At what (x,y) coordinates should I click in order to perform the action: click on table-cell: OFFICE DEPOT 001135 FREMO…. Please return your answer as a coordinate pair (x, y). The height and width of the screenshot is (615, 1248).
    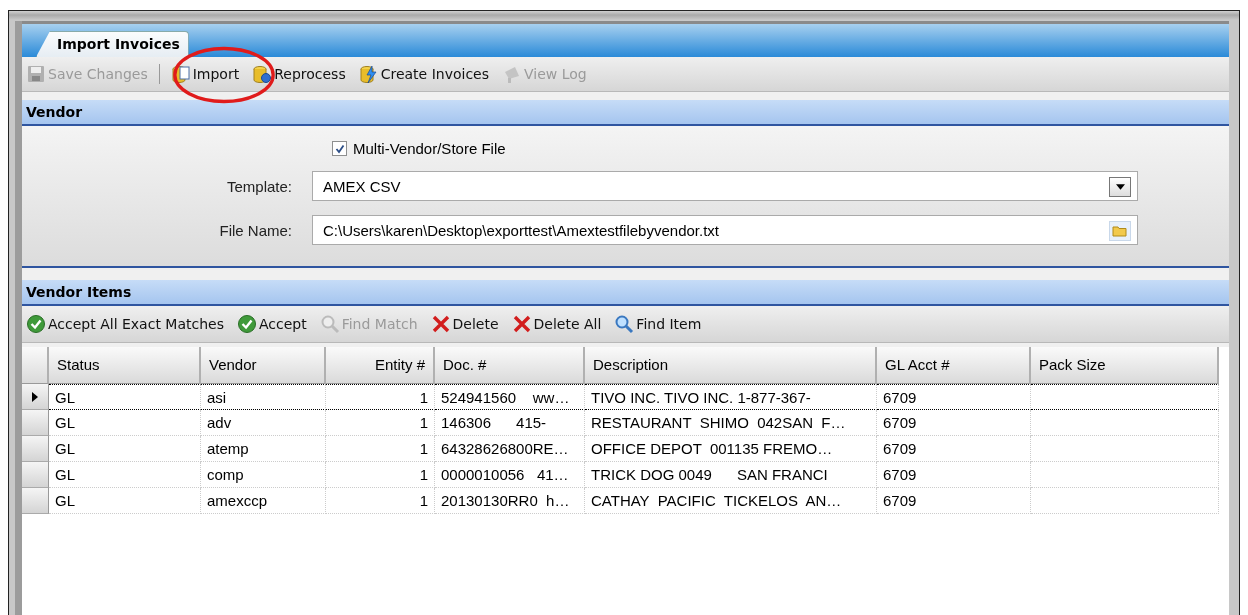
    Looking at the image, I should click on (731, 449).